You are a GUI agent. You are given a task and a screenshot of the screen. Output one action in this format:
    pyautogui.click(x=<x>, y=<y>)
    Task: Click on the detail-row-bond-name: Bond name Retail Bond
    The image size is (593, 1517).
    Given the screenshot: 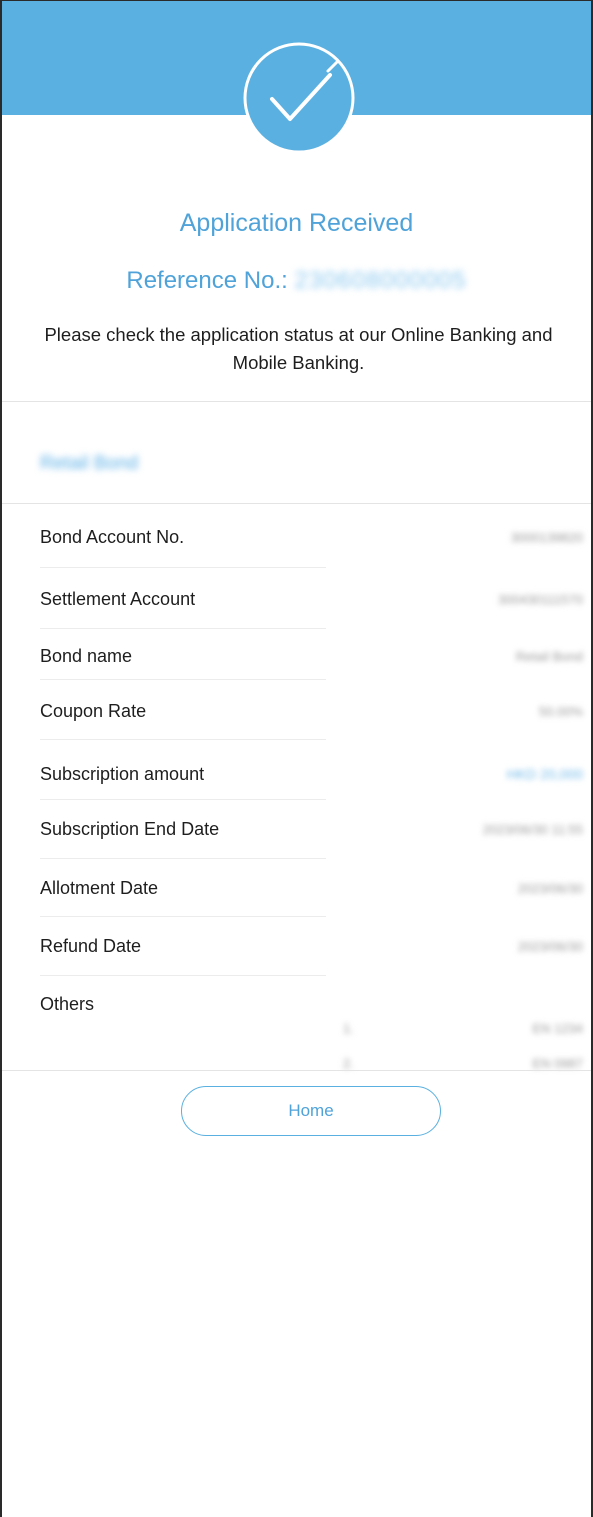 What is the action you would take?
    pyautogui.click(x=311, y=656)
    